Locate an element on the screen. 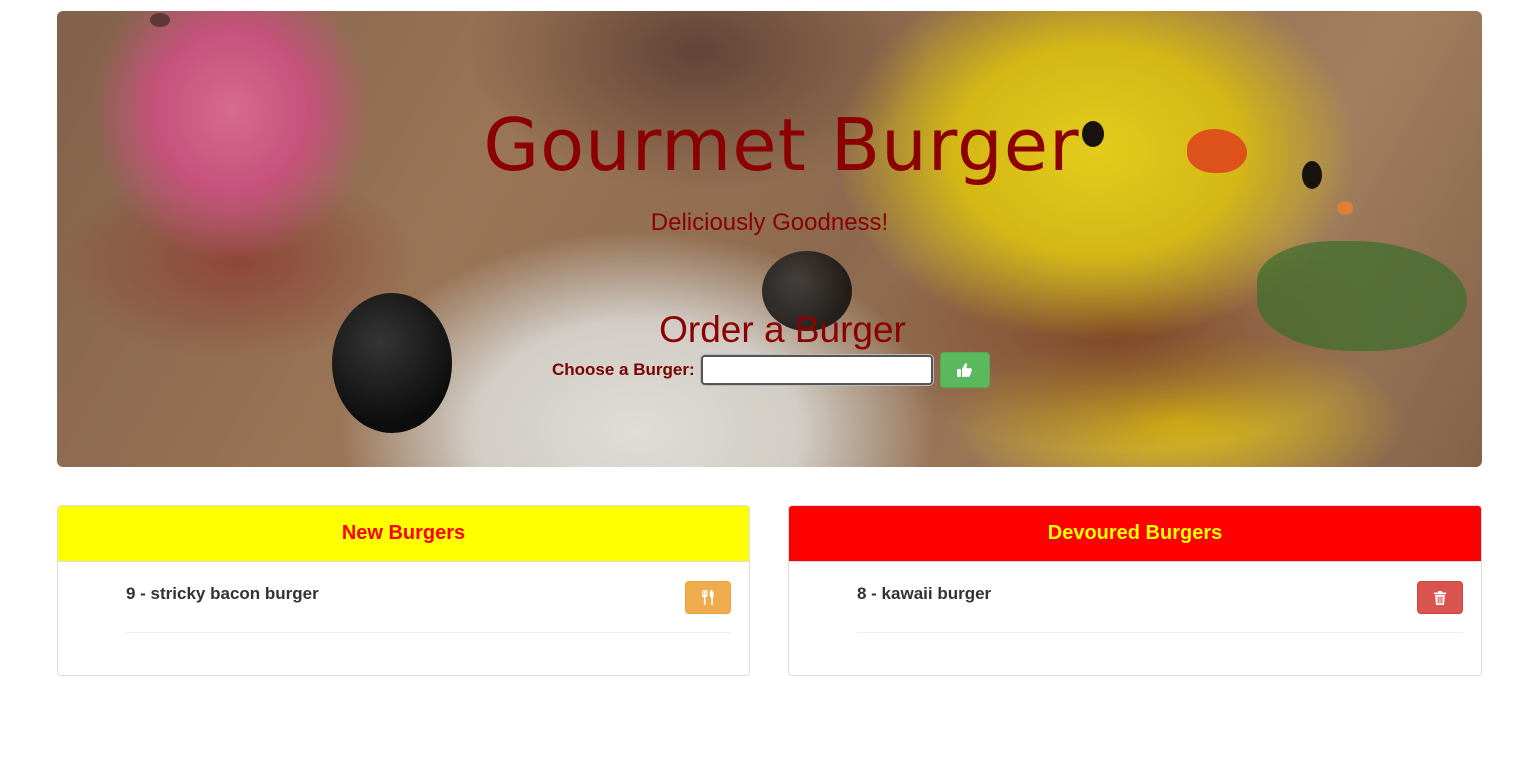 The image size is (1525, 783). new-burgers-panel: New Burgers 9 - stricky bacon burger is located at coordinates (403, 590).